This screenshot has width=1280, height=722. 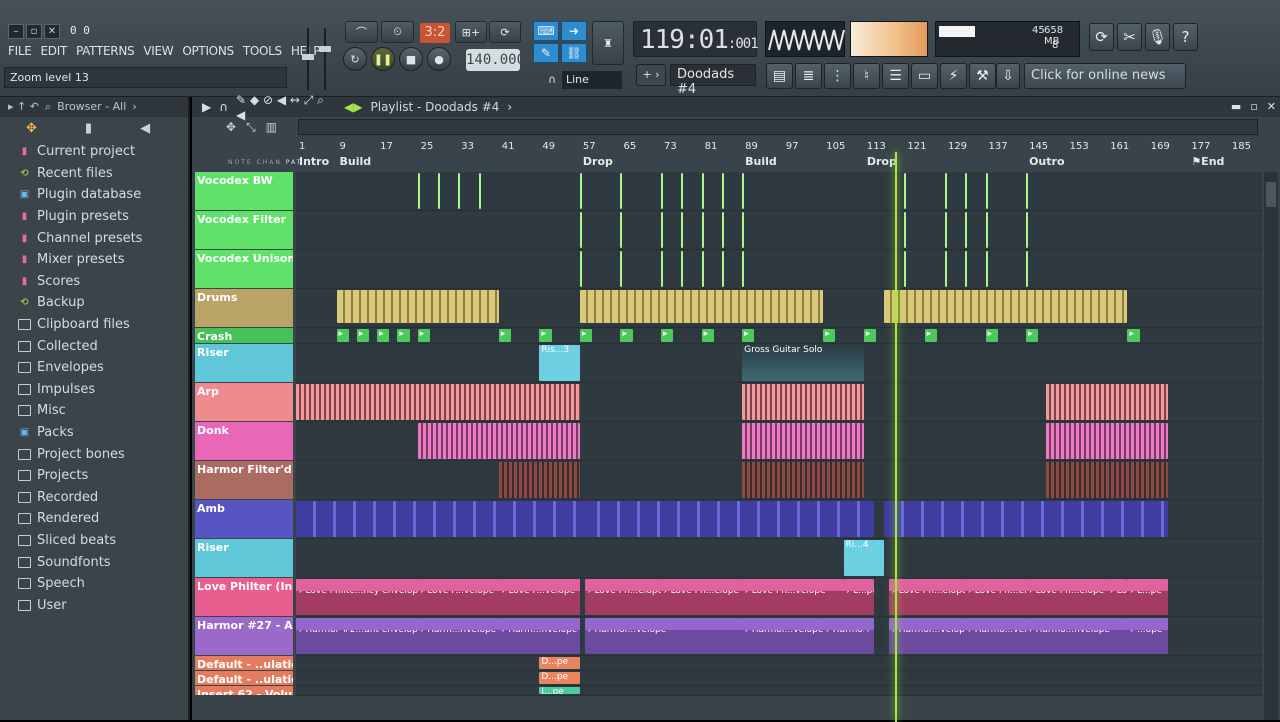 I want to click on browser-item: ▮ Current project, so click(x=94, y=152).